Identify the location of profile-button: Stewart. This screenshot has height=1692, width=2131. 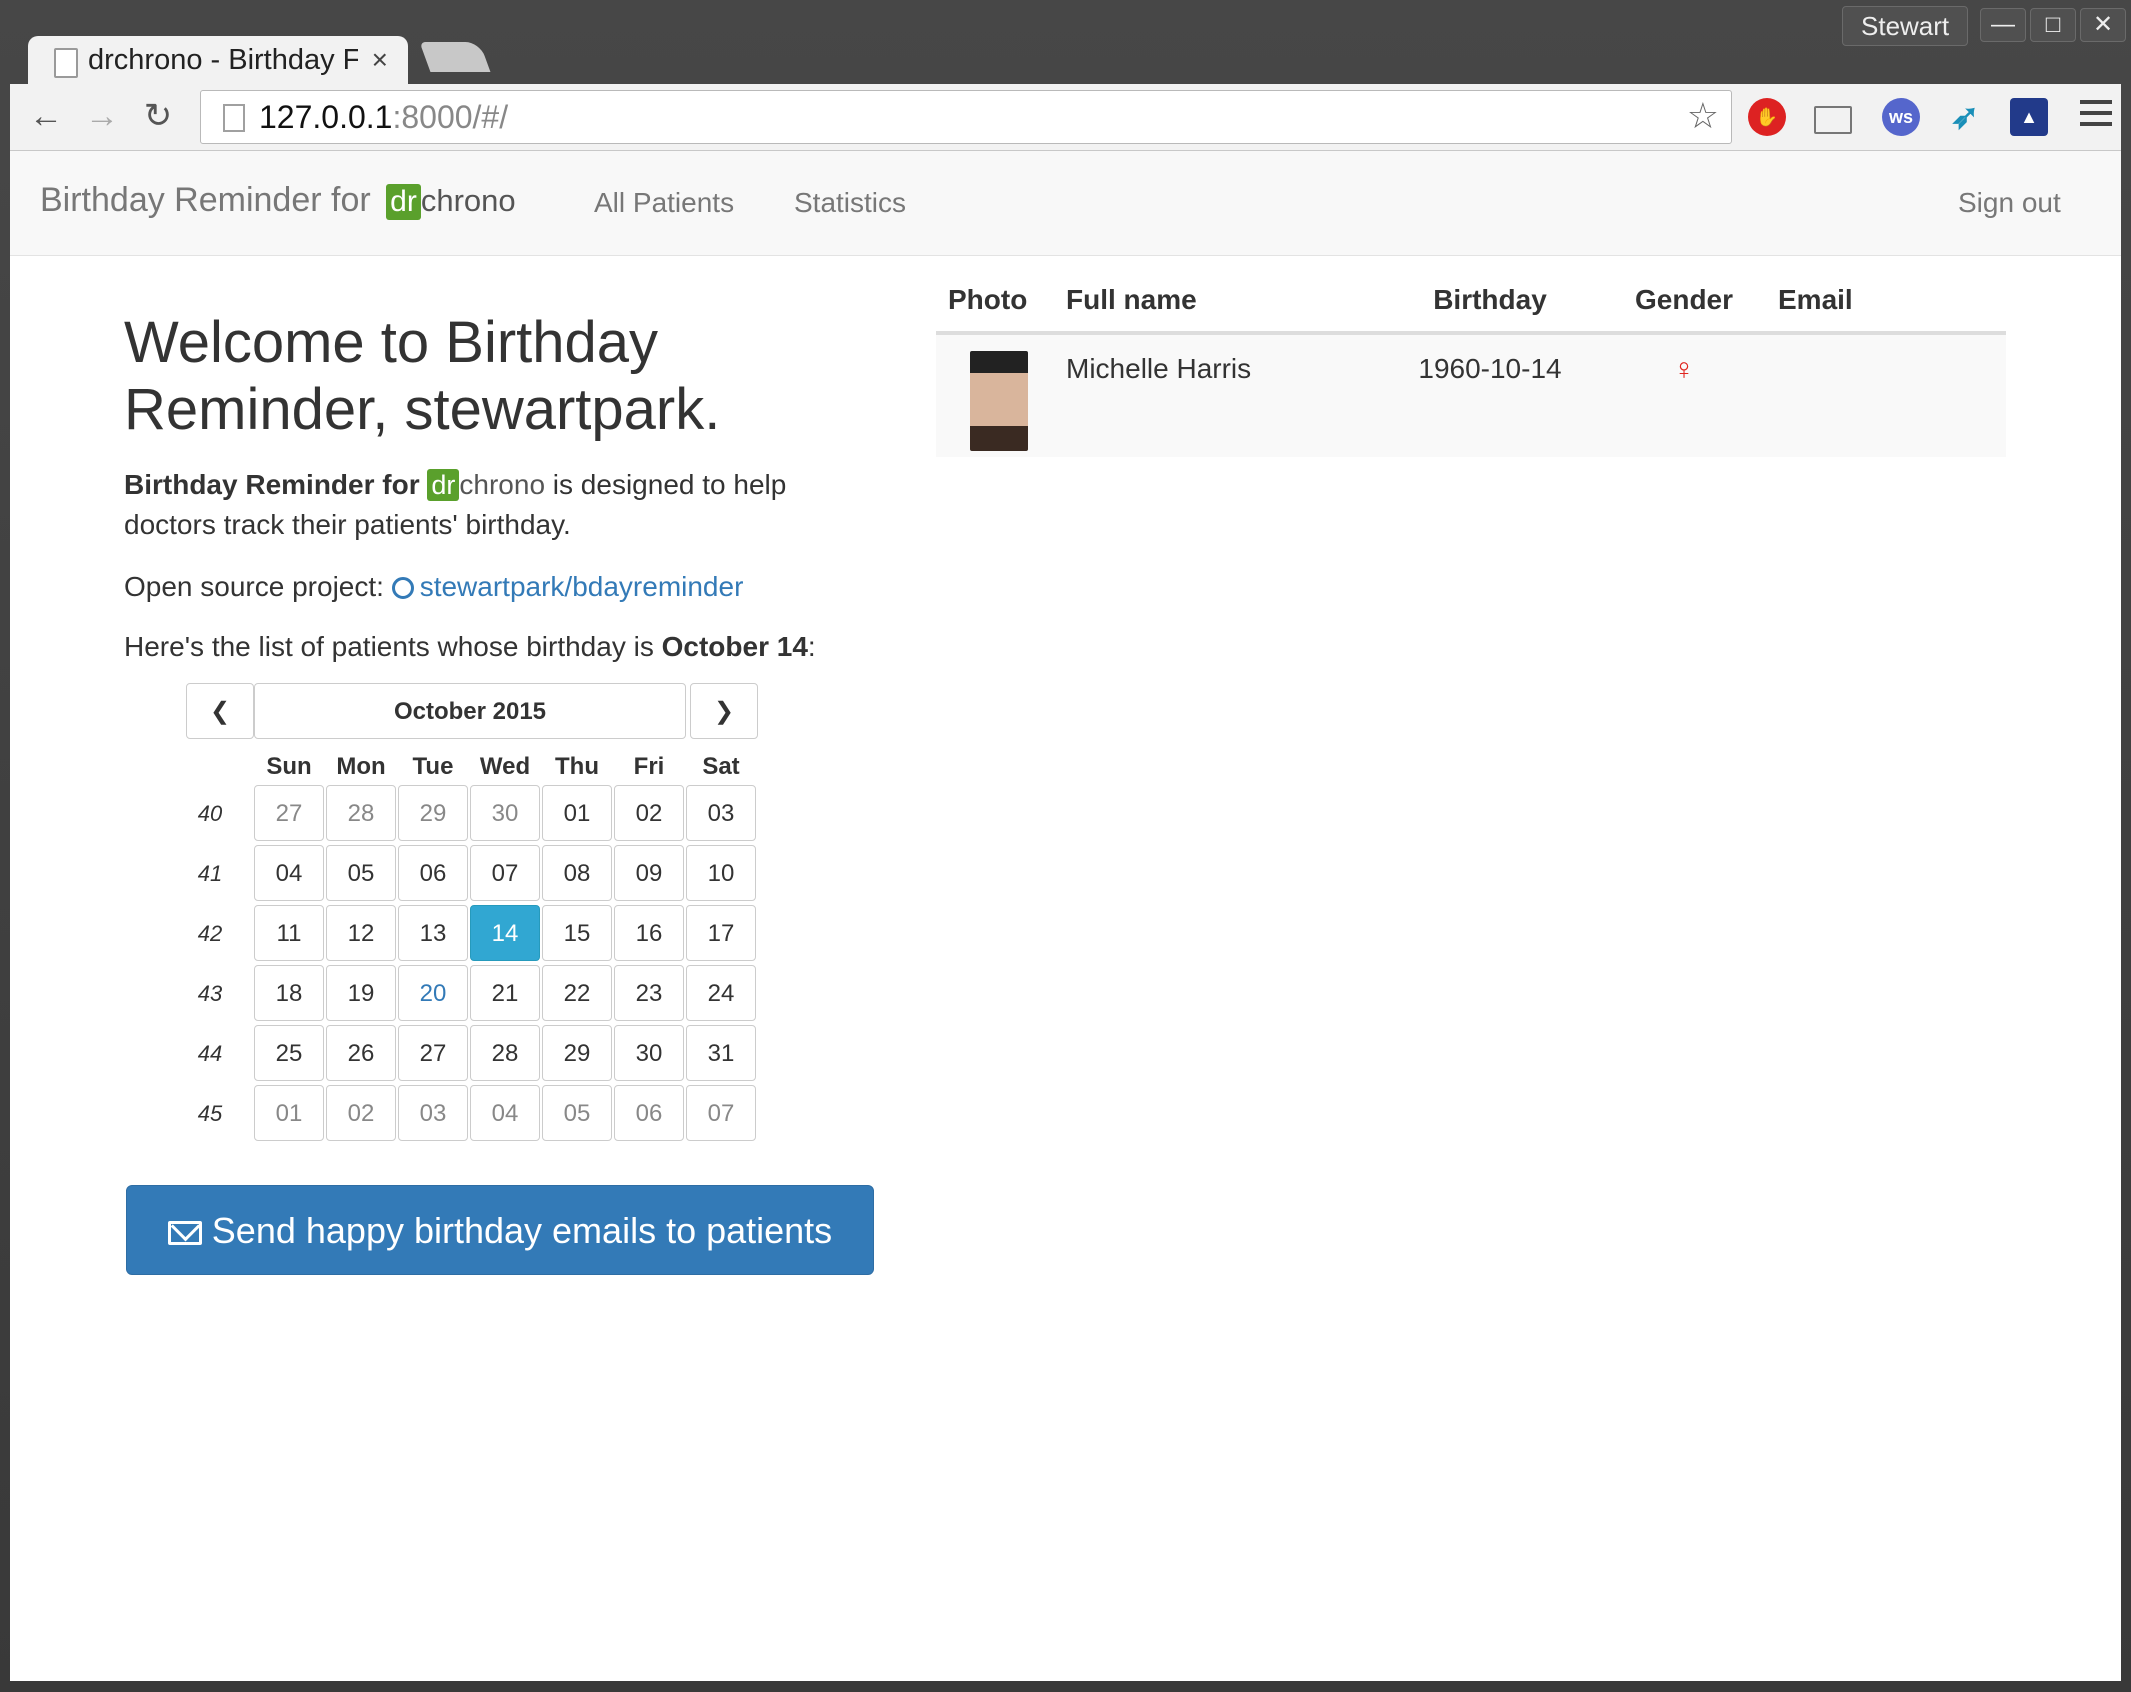
(1905, 26).